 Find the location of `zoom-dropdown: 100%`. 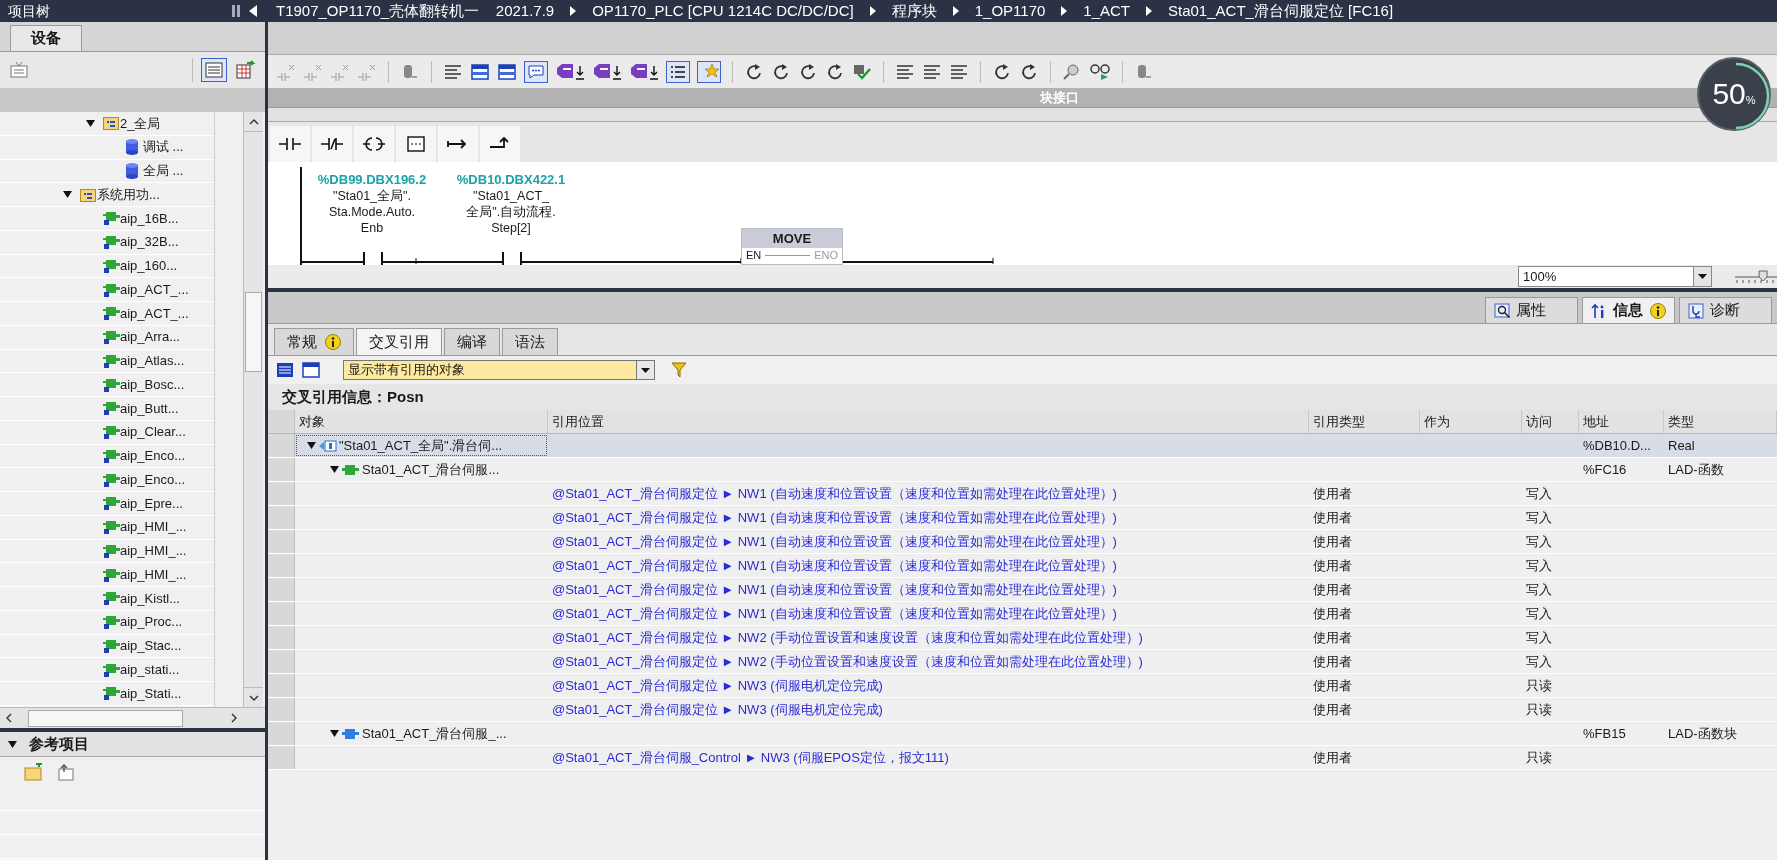

zoom-dropdown: 100% is located at coordinates (1615, 276).